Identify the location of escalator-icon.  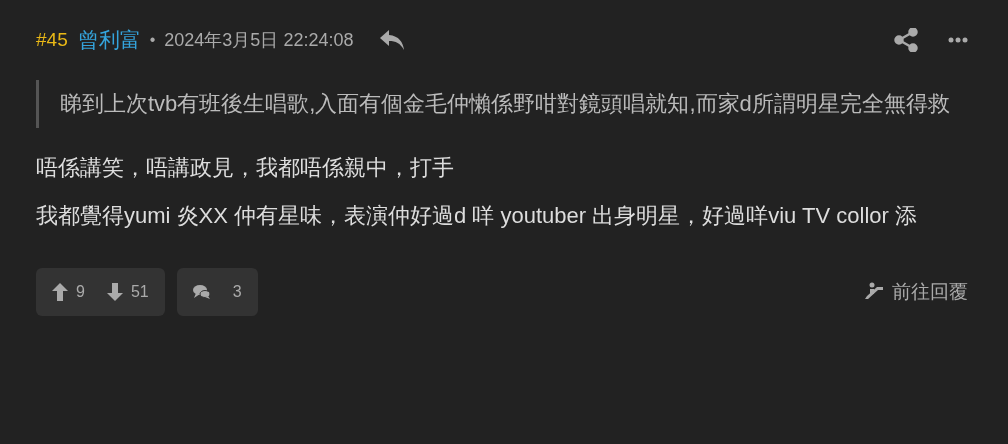
(874, 292).